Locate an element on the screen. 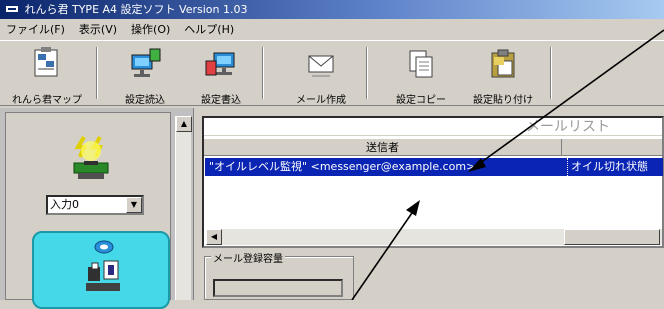 Image resolution: width=664 pixels, height=309 pixels. chevron-down-icon: ▼ is located at coordinates (134, 205).